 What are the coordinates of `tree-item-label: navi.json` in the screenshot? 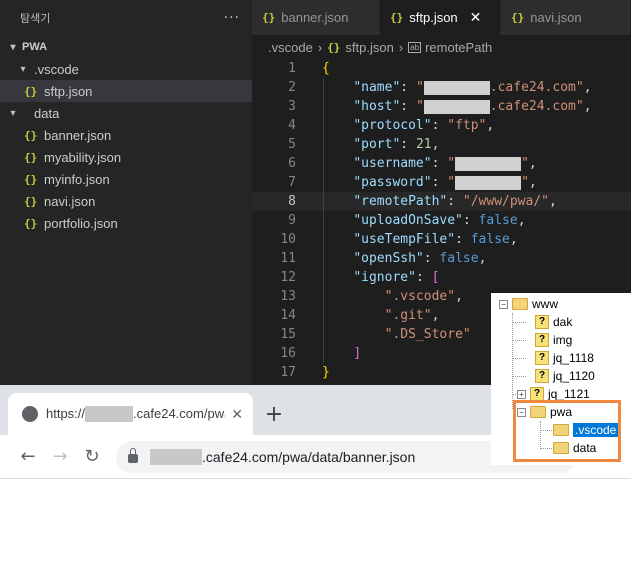 It's located at (70, 201).